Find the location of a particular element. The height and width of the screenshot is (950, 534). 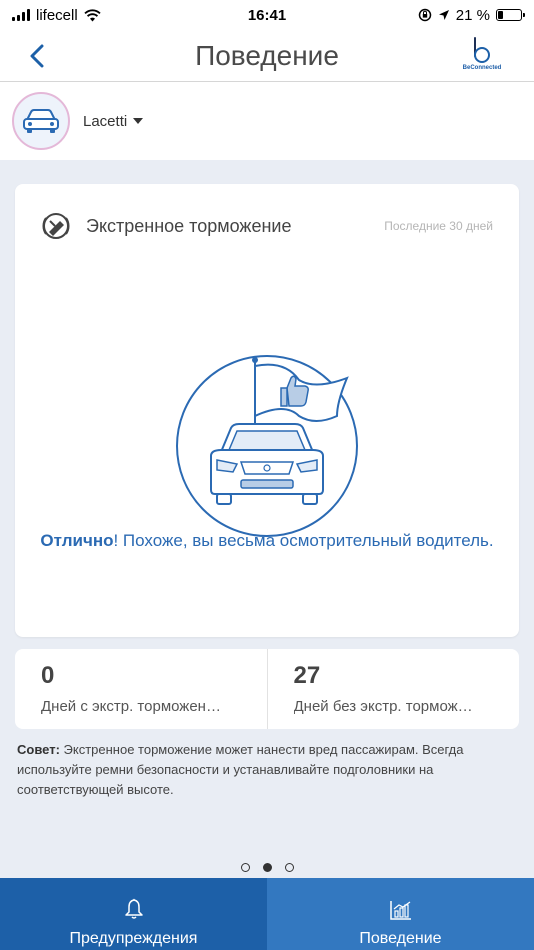

tab-bar: Предупреждения Поведение is located at coordinates (267, 914).